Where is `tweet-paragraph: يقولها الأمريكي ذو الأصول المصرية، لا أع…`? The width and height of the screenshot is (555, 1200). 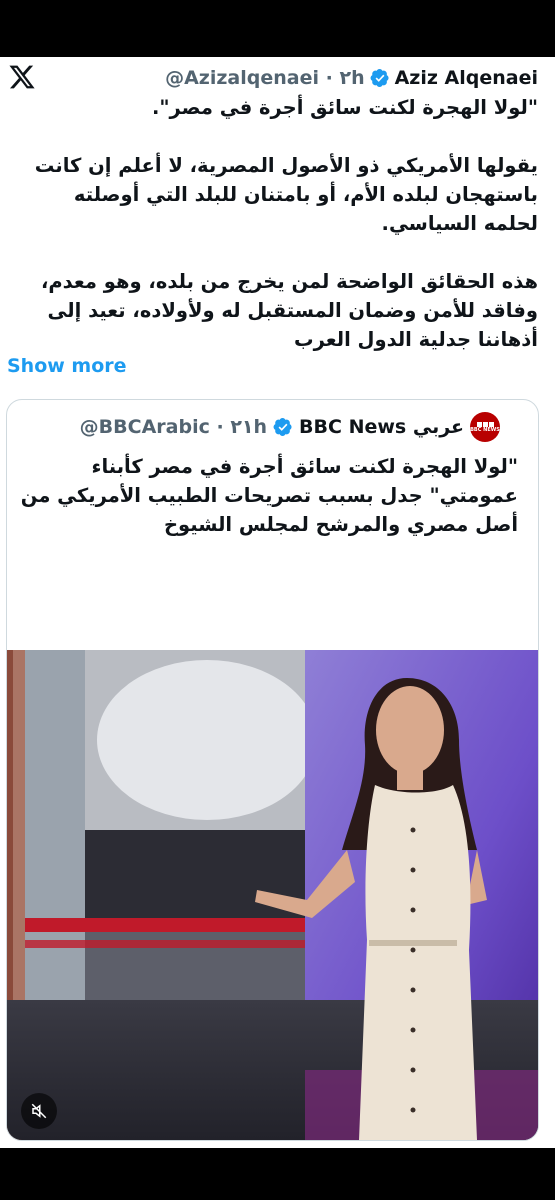
tweet-paragraph: يقولها الأمريكي ذو الأصول المصرية، لا أع… is located at coordinates (286, 194).